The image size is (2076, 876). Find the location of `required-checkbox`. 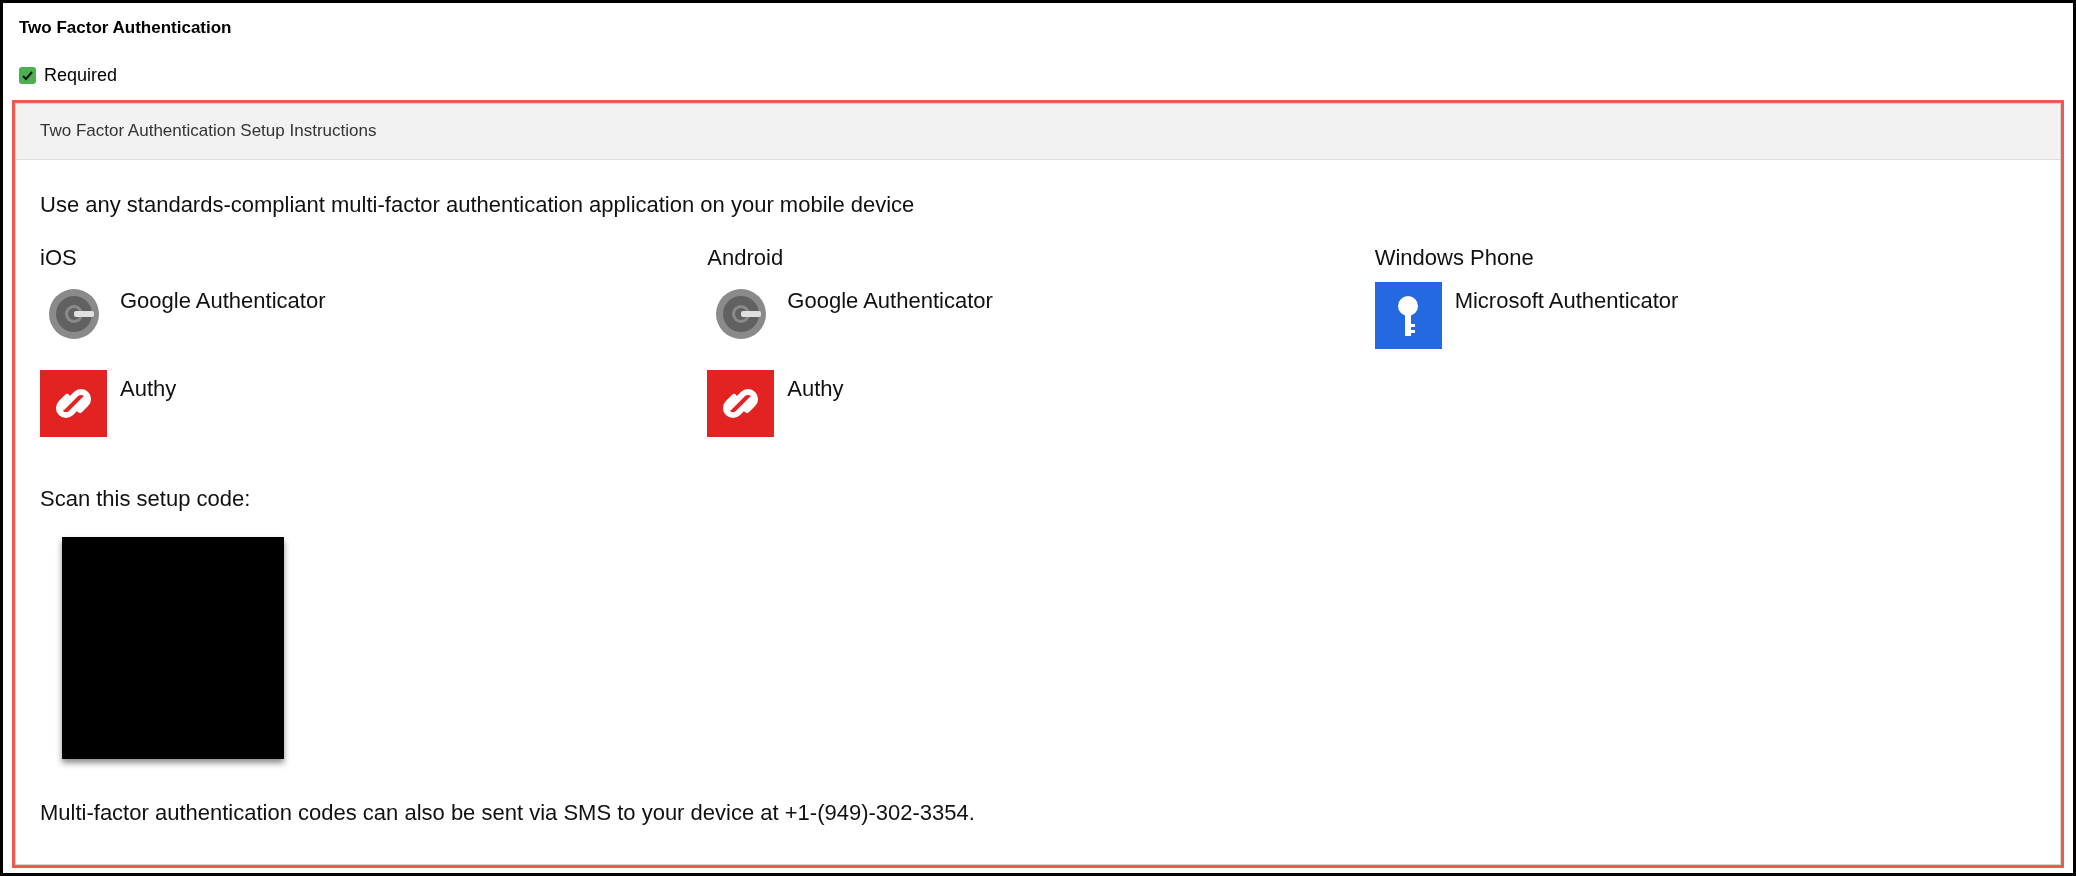

required-checkbox is located at coordinates (27, 75).